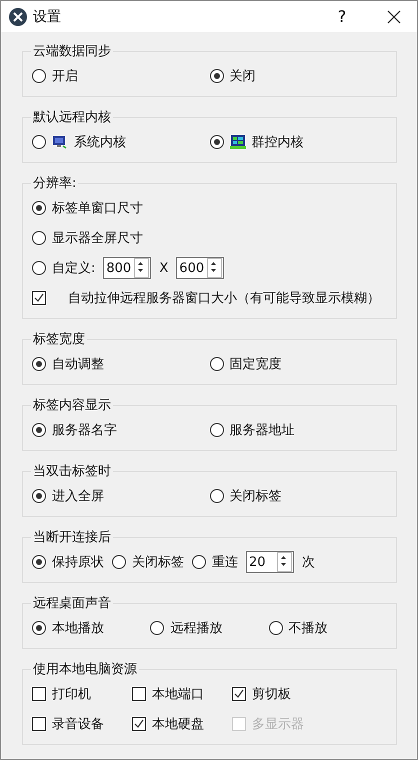 This screenshot has width=418, height=760. Describe the element at coordinates (97, 208) in the screenshot. I see `radio-label: 标签单窗口尺寸` at that location.